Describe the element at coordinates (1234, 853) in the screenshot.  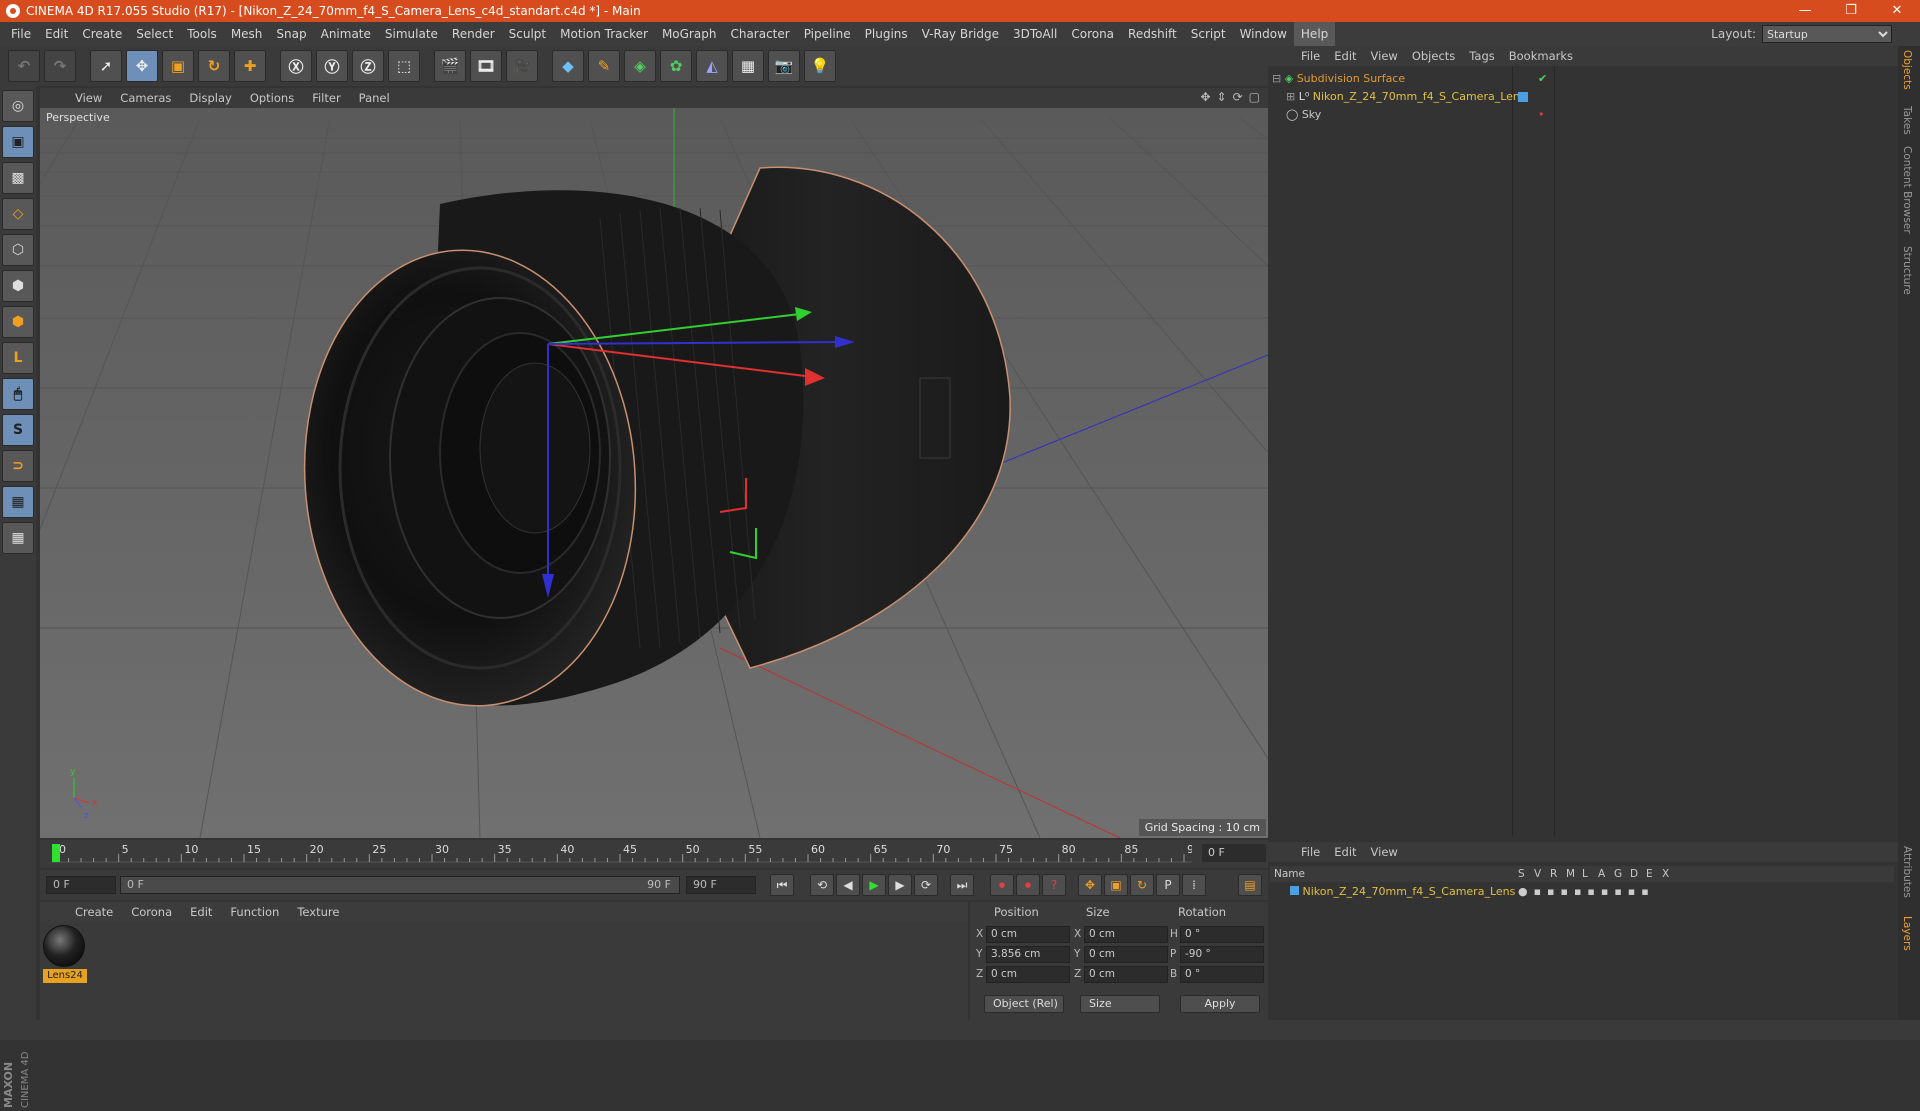
I see `current-frame-field: 0 F` at that location.